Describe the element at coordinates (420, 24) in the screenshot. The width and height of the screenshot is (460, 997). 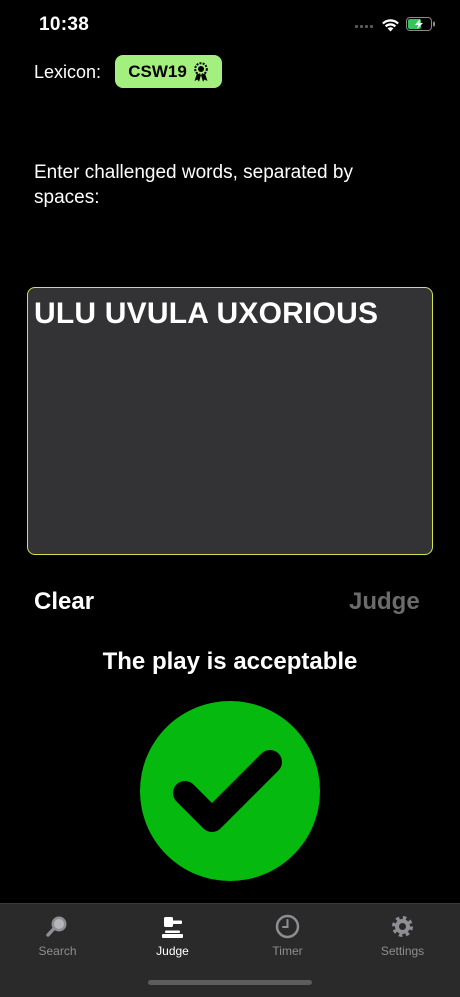
I see `battery-charging-icon` at that location.